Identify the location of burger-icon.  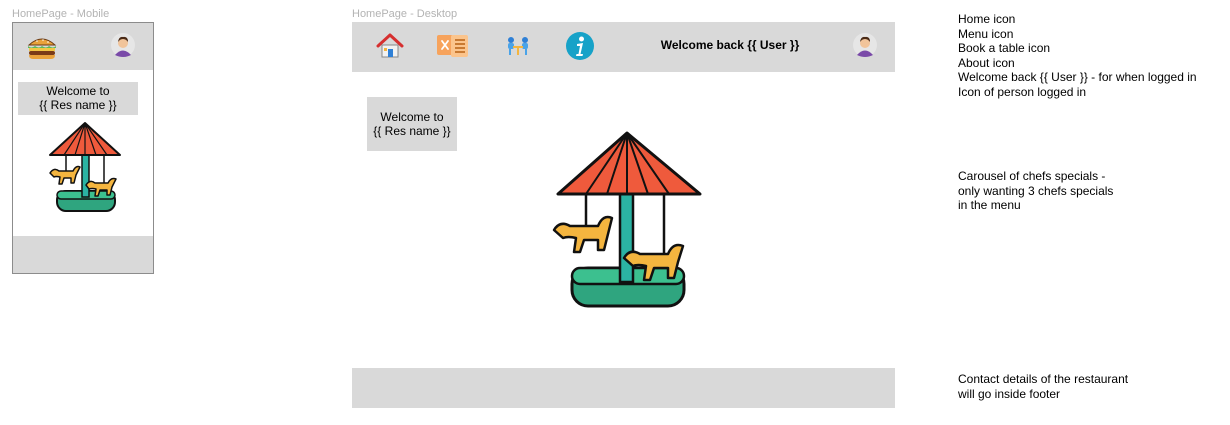
(42, 48).